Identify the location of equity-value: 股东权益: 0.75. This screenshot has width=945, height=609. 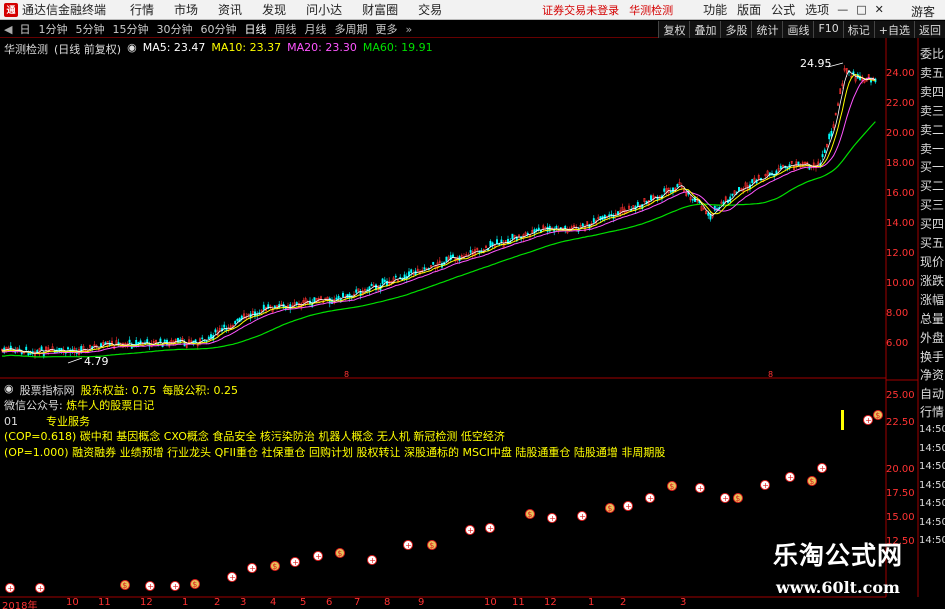
(118, 390).